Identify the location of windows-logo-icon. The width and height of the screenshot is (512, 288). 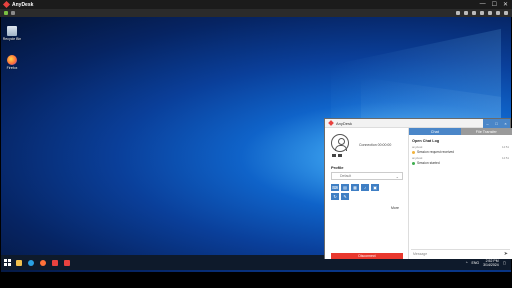
(7, 262).